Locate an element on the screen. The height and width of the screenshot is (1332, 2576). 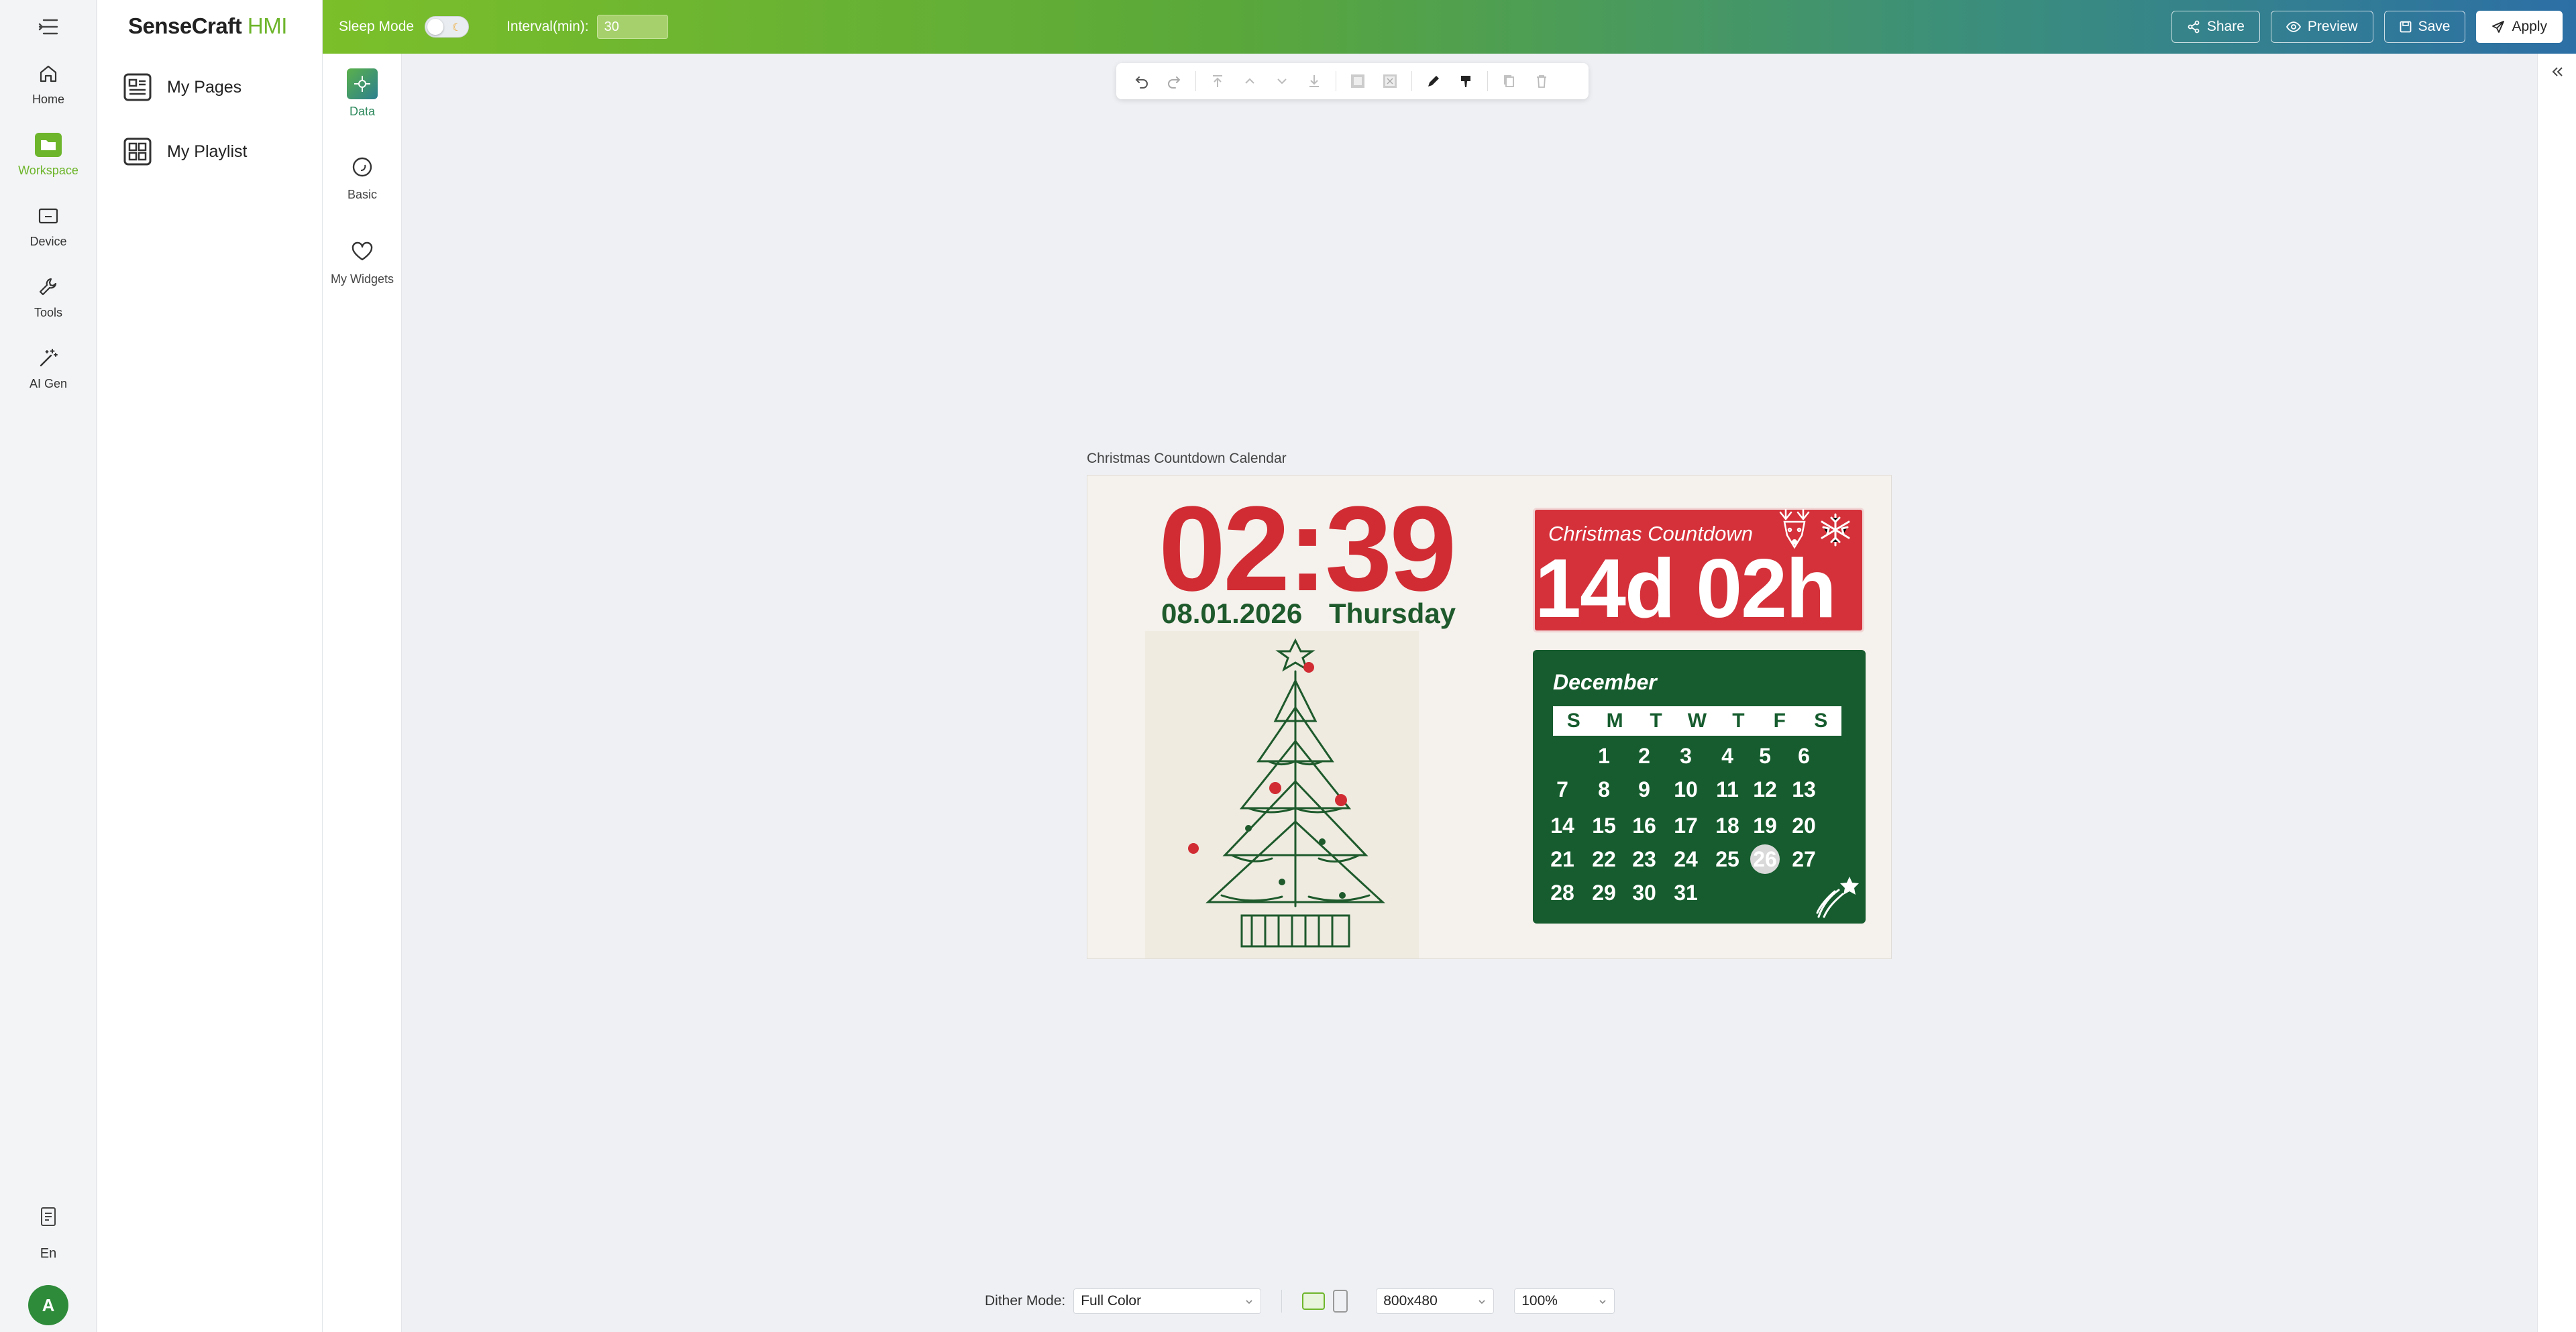
logo-accent: HMI is located at coordinates (267, 25).